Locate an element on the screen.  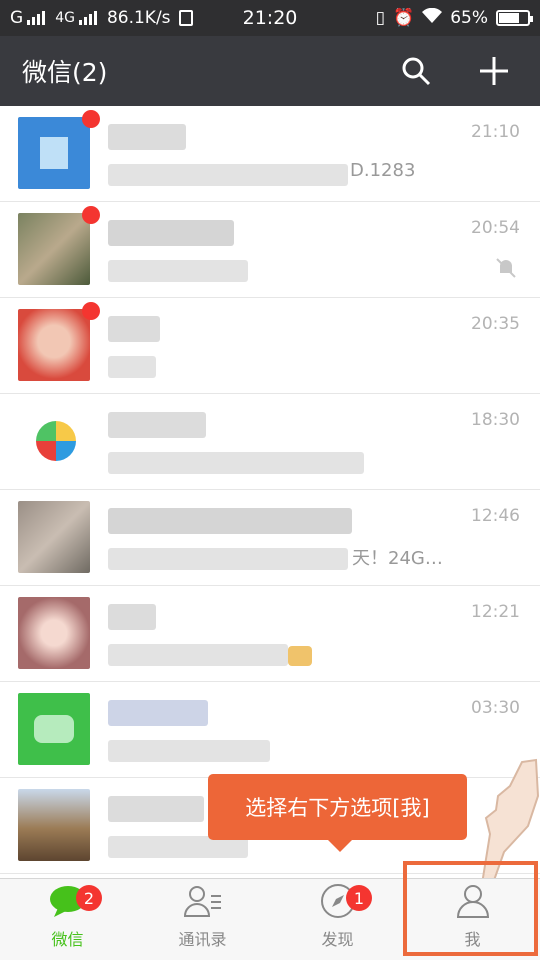
vibrate-icon: ▯ is located at coordinates (380, 18).